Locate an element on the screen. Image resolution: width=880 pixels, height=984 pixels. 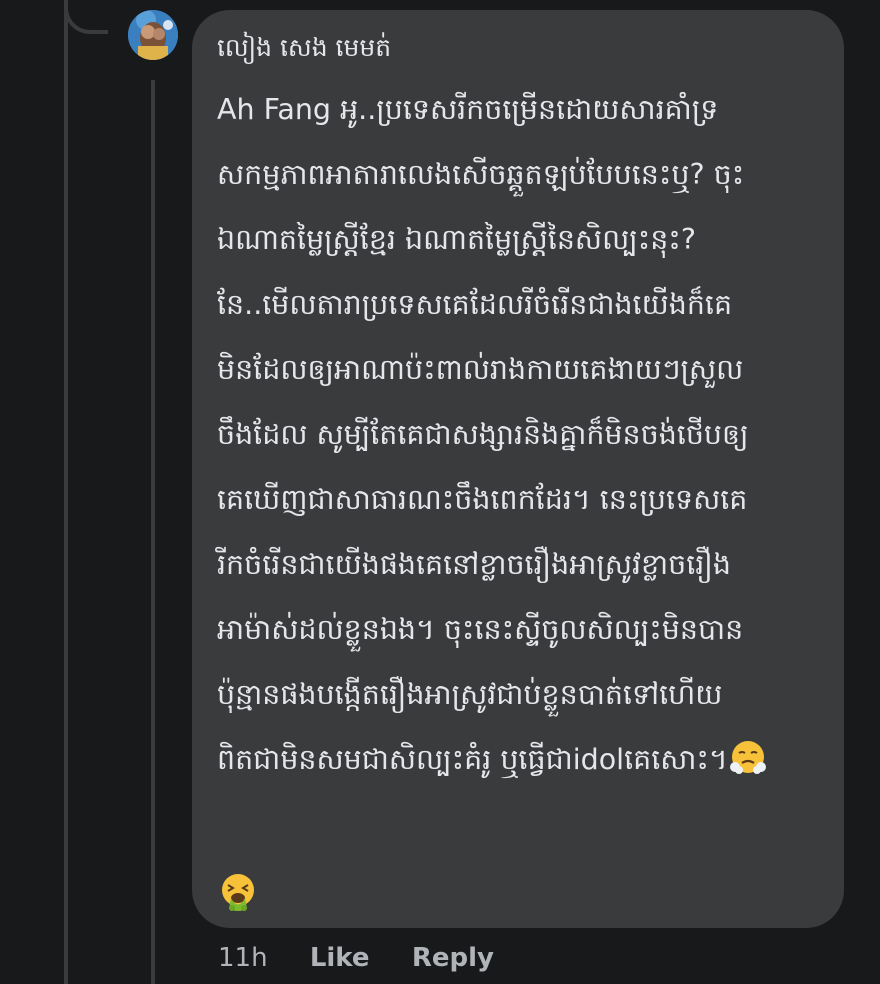
comment-text-line: មិនដែលឲ្យអាណាប៉ះពាល់រាងកាយគេងាយៗស្រួល is located at coordinates (480, 369).